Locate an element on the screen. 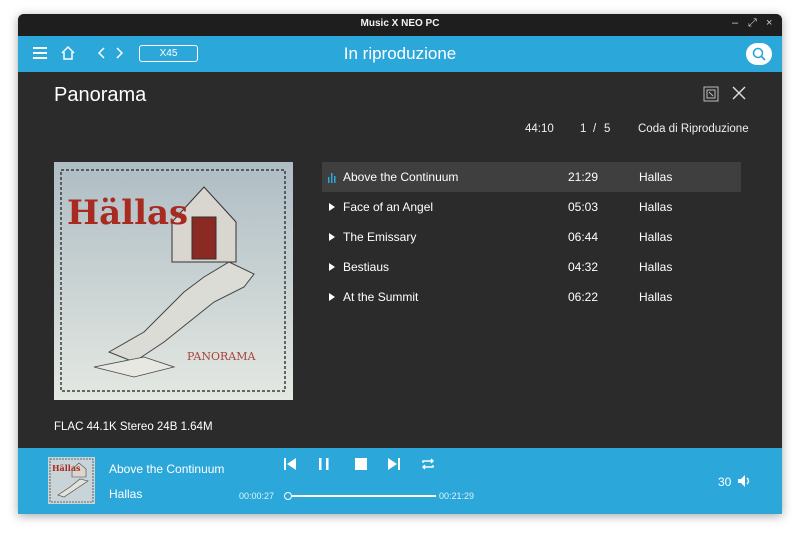  track-name: Bestiaus is located at coordinates (366, 267).